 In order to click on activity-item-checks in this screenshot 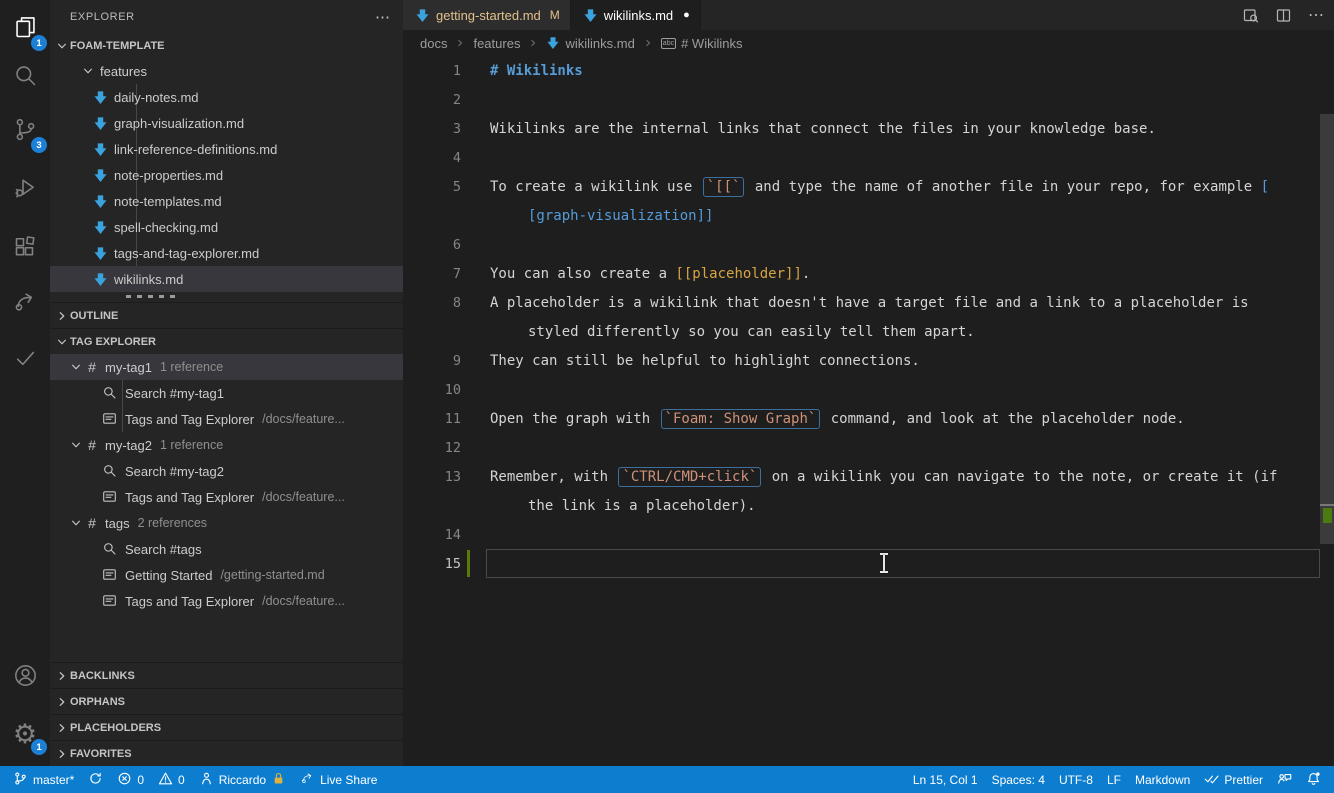, I will do `click(25, 360)`.